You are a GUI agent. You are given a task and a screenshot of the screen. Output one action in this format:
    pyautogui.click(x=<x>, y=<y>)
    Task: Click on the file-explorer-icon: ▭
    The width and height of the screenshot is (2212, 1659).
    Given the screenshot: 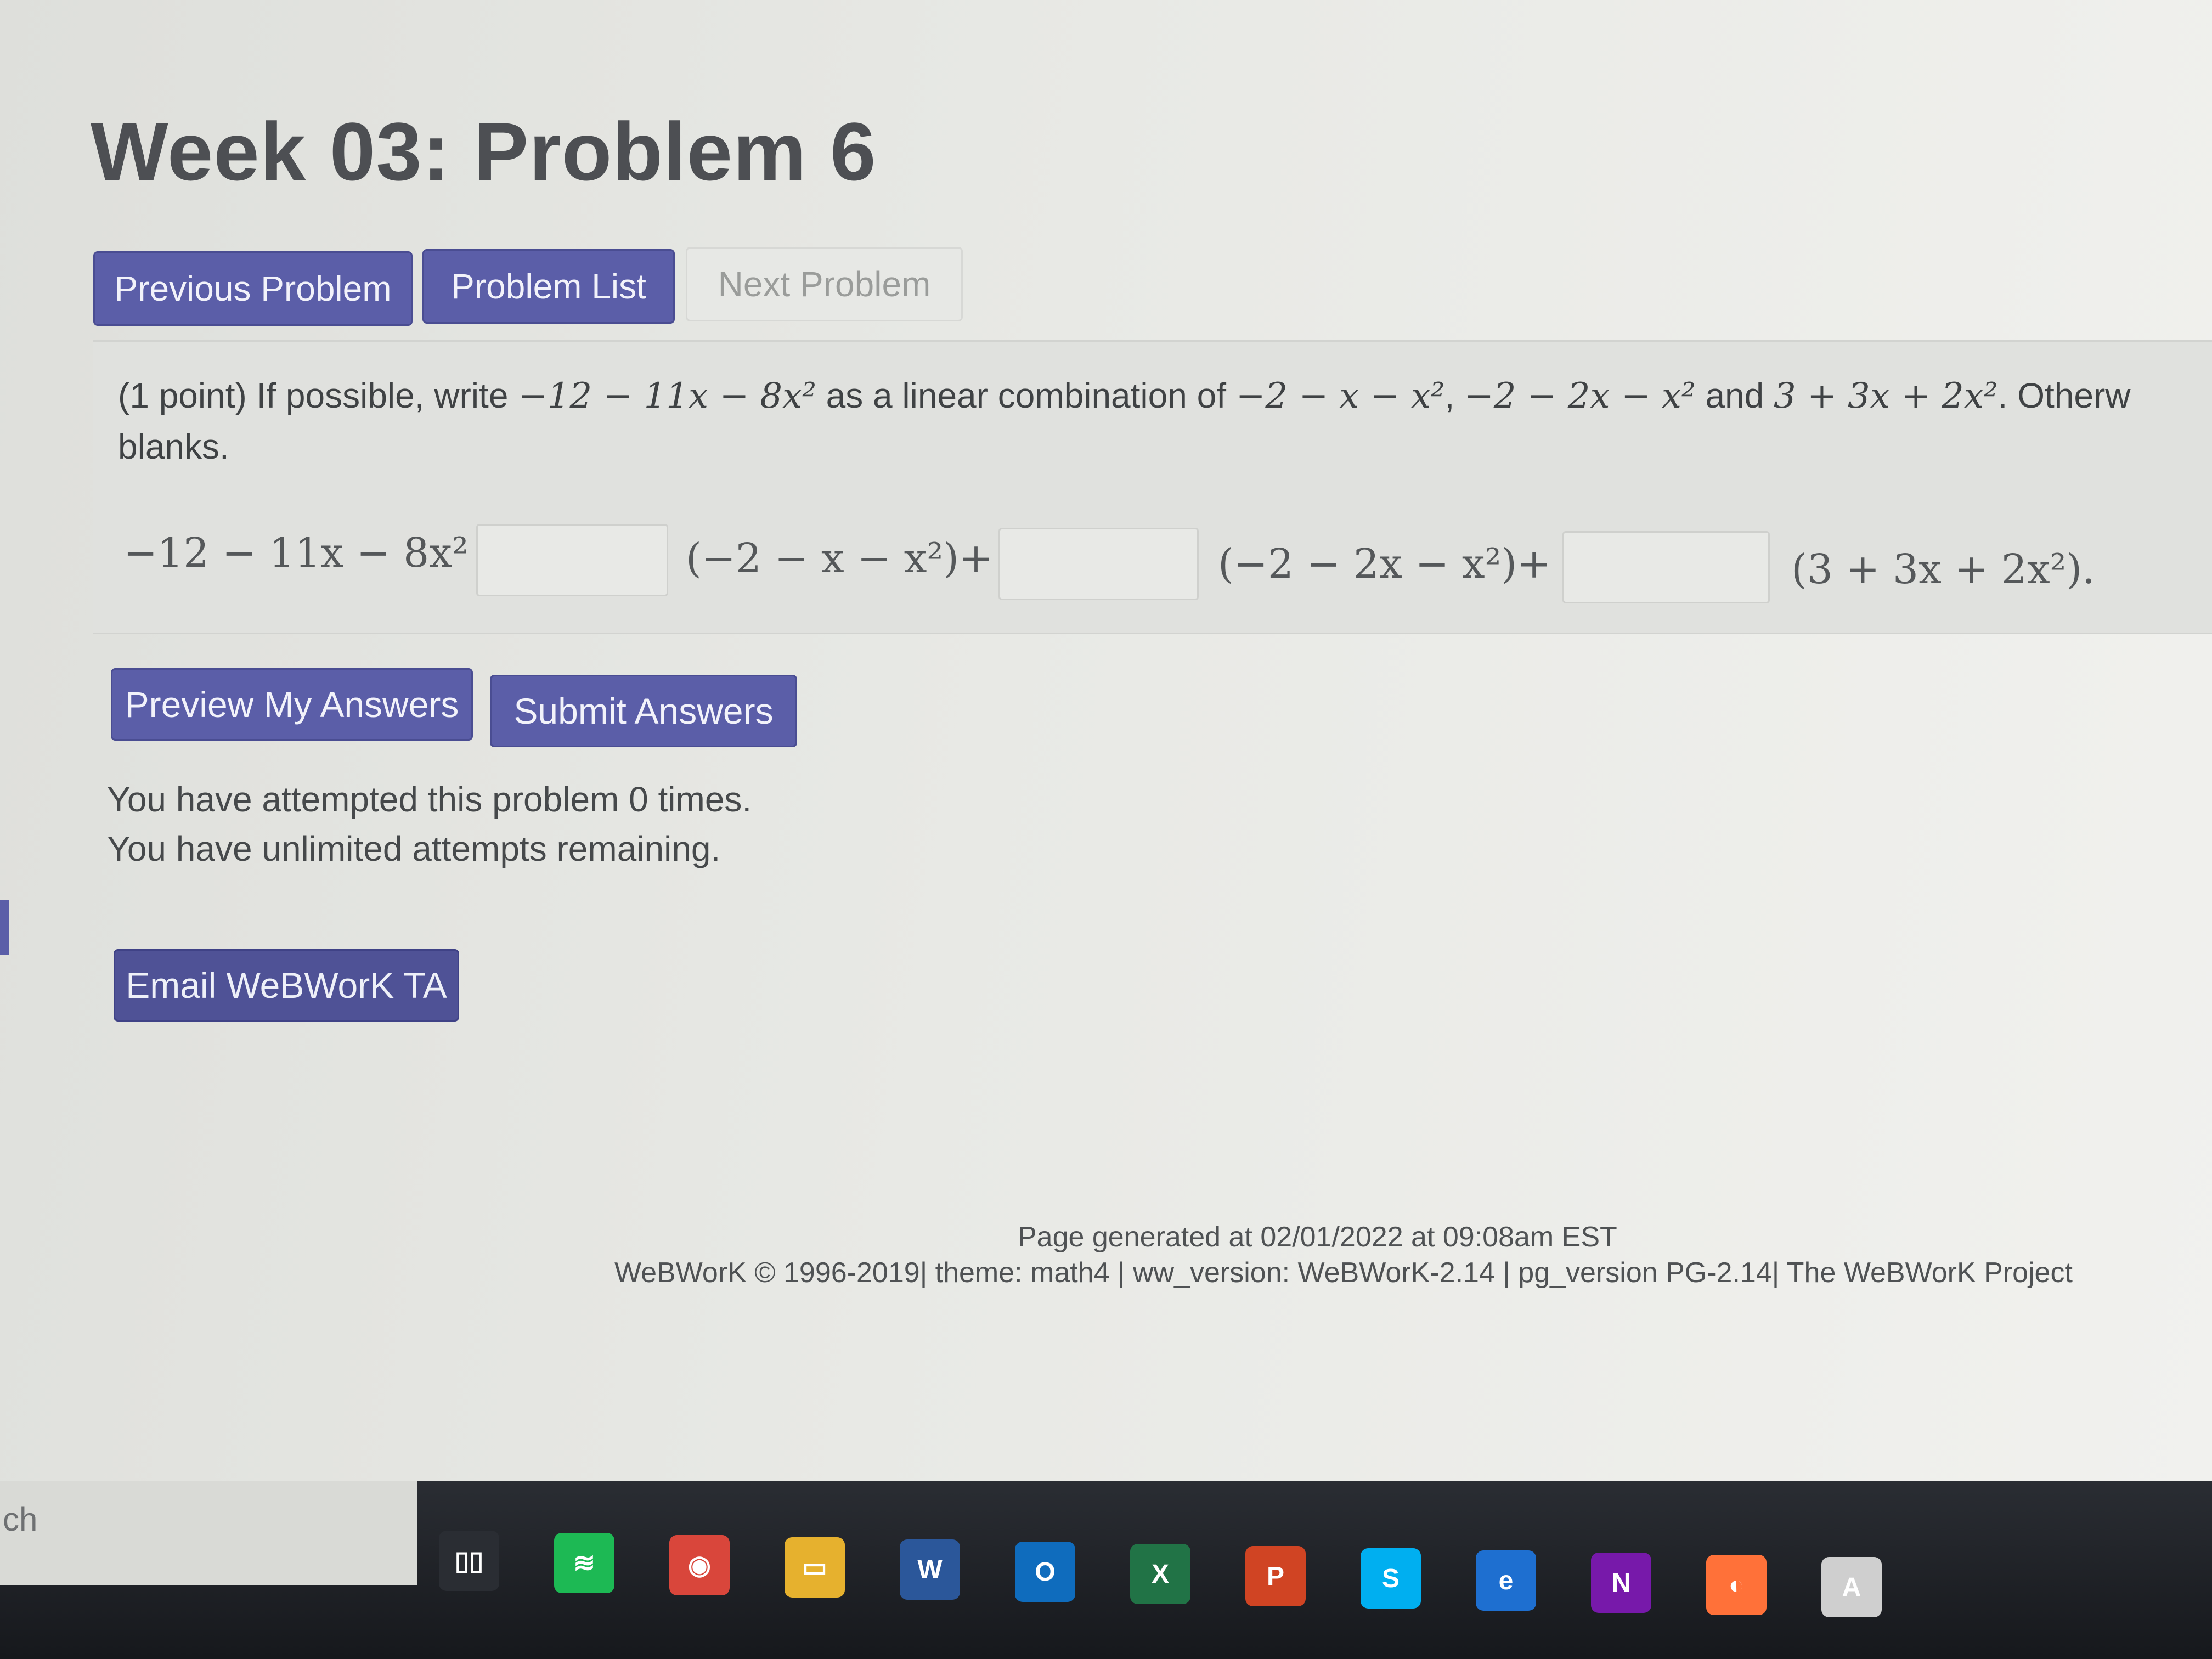 What is the action you would take?
    pyautogui.click(x=815, y=1568)
    